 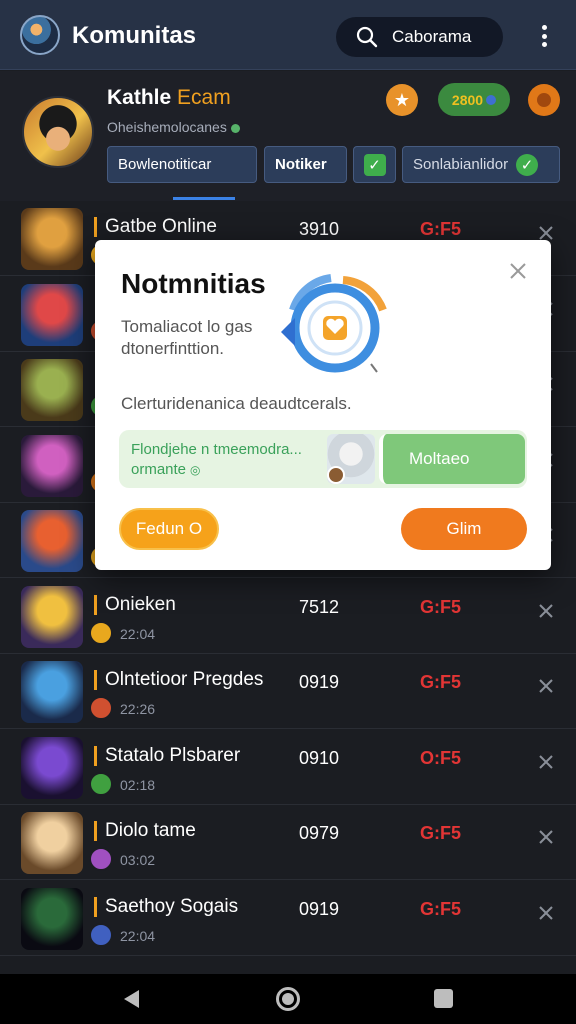 What do you see at coordinates (334, 323) in the screenshot?
I see `play-heart-illustration-icon` at bounding box center [334, 323].